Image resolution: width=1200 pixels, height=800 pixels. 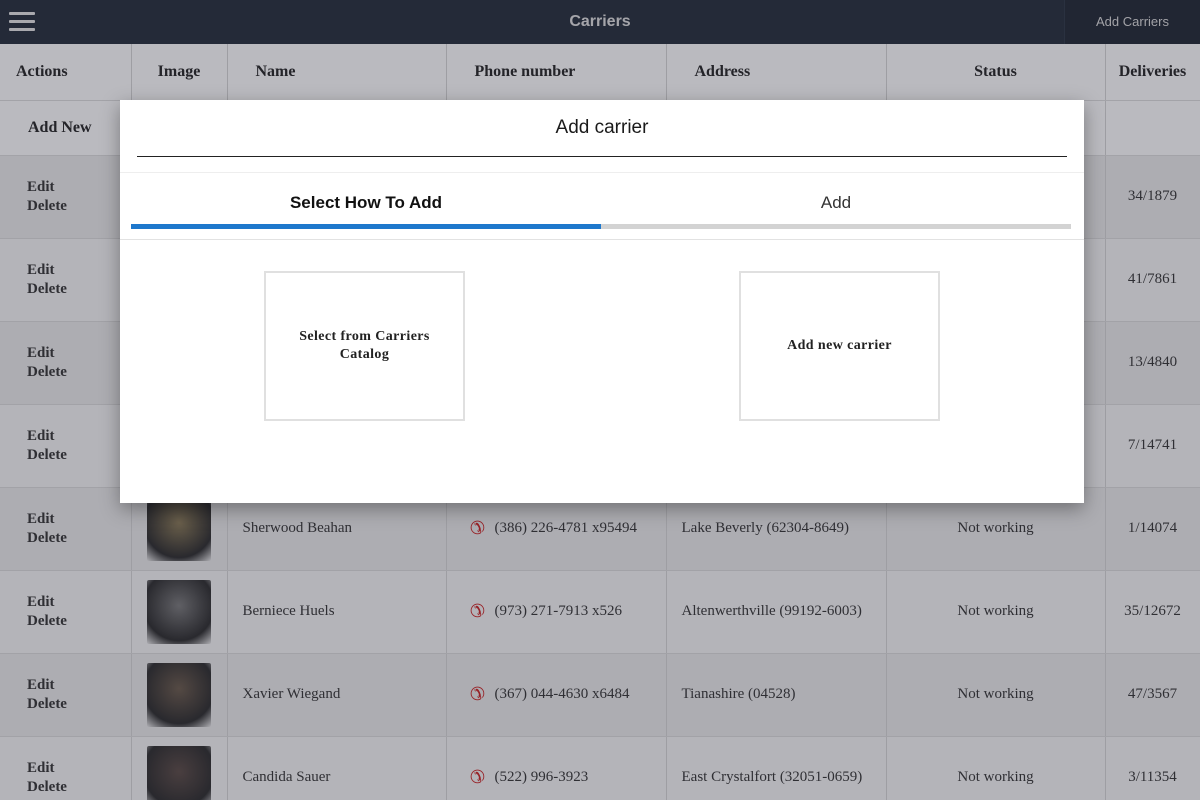 What do you see at coordinates (602, 127) in the screenshot?
I see `dialog-title: Add carrier` at bounding box center [602, 127].